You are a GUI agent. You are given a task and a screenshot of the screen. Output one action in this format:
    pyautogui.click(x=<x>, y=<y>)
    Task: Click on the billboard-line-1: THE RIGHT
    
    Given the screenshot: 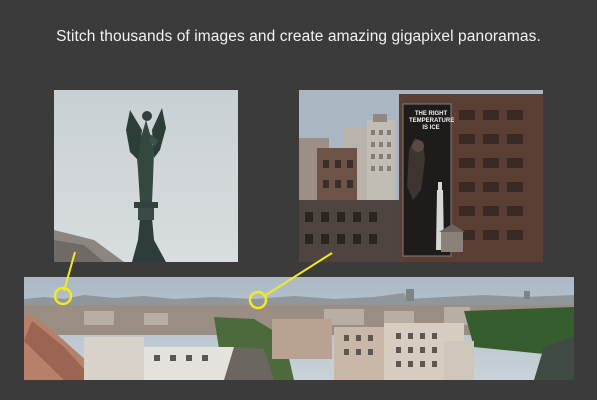 What is the action you would take?
    pyautogui.click(x=431, y=114)
    